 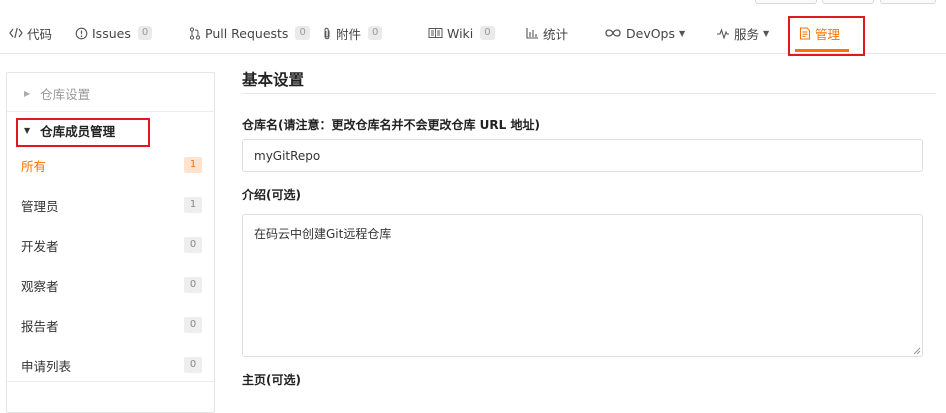 I want to click on paperclip-icon, so click(x=327, y=33).